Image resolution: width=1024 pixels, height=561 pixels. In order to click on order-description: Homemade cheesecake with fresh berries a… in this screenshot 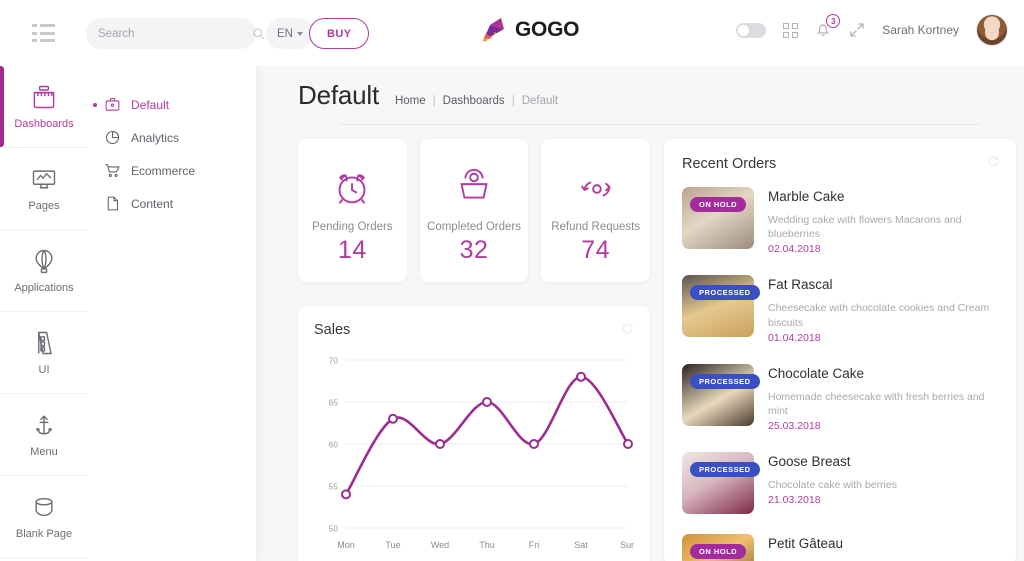, I will do `click(876, 403)`.